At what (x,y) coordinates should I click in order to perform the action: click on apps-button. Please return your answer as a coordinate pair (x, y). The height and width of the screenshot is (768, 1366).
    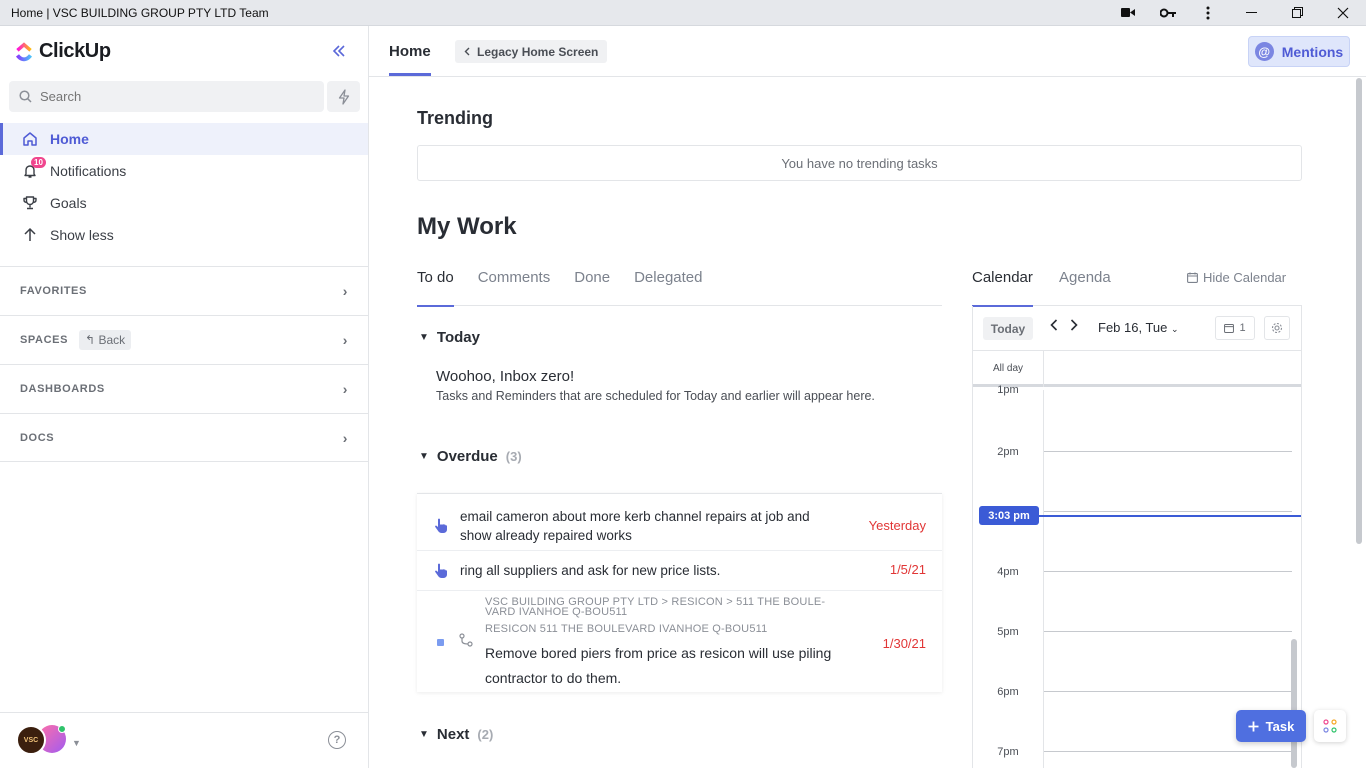
    Looking at the image, I should click on (1330, 726).